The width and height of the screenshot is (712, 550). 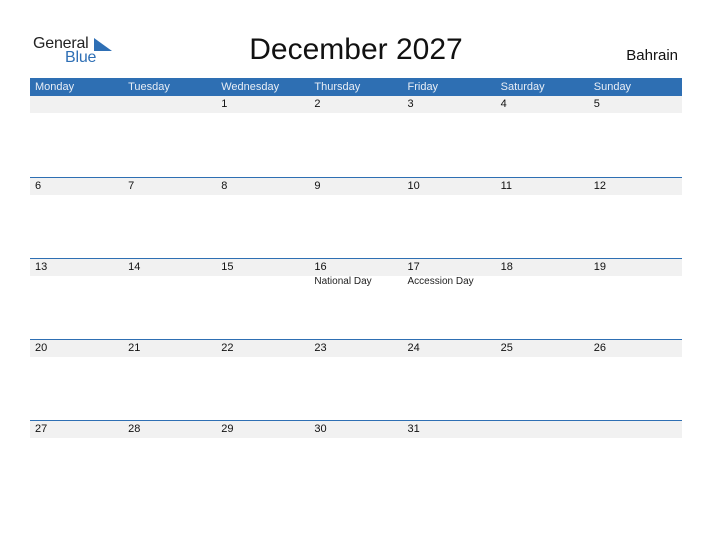 I want to click on date-band: 6 7 8 9 10 11 12, so click(x=356, y=186).